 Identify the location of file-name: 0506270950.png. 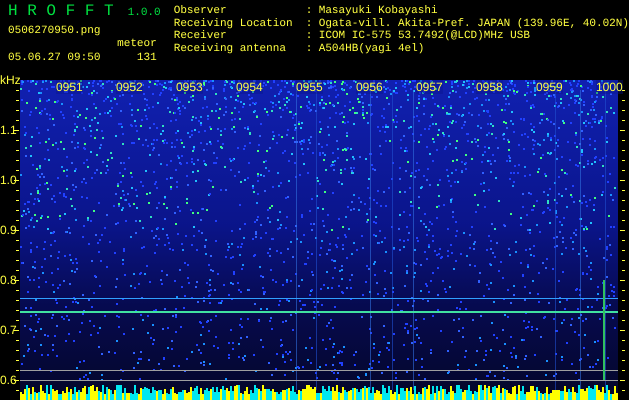
(54, 31).